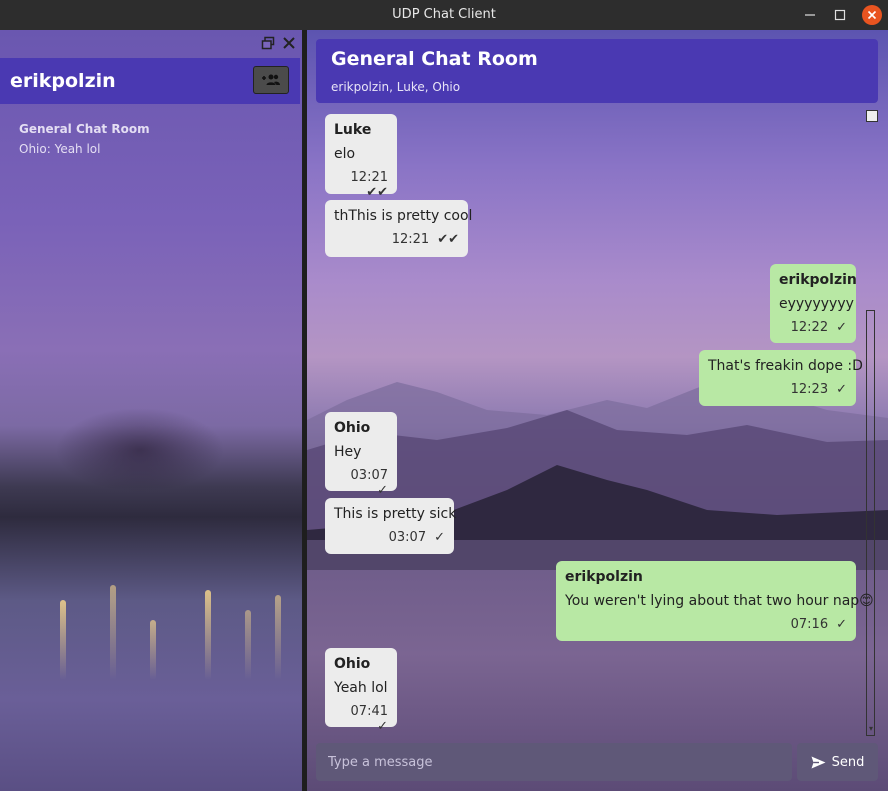 The height and width of the screenshot is (791, 888). What do you see at coordinates (818, 762) in the screenshot?
I see `send-icon` at bounding box center [818, 762].